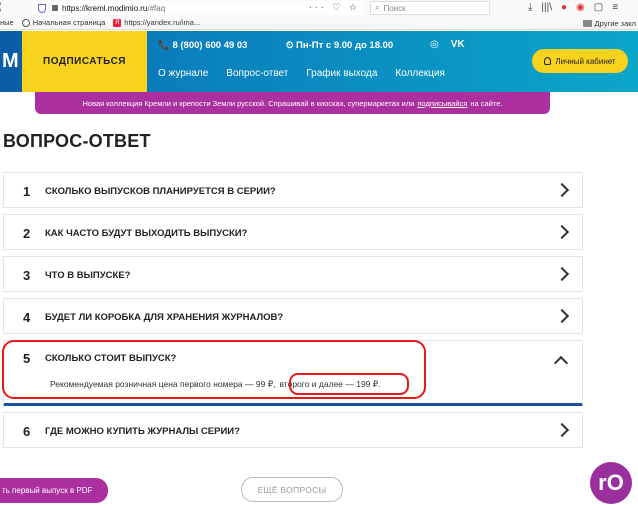 The width and height of the screenshot is (638, 510). Describe the element at coordinates (293, 232) in the screenshot. I see `faq-item: 2 КАК ЧАСТО БУДУТ ВЫХОДИТЬ ВЫПУСКИ?` at that location.